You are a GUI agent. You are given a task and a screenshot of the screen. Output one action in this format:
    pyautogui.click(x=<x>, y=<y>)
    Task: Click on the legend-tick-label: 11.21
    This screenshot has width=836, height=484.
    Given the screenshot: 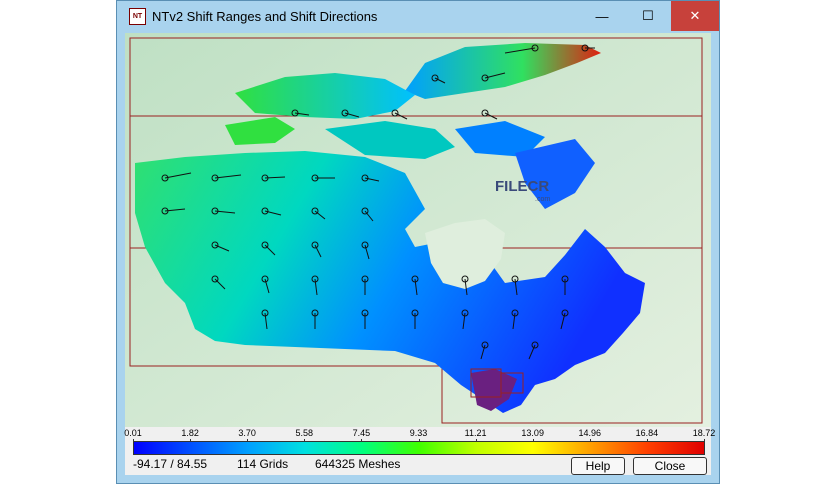 What is the action you would take?
    pyautogui.click(x=475, y=433)
    